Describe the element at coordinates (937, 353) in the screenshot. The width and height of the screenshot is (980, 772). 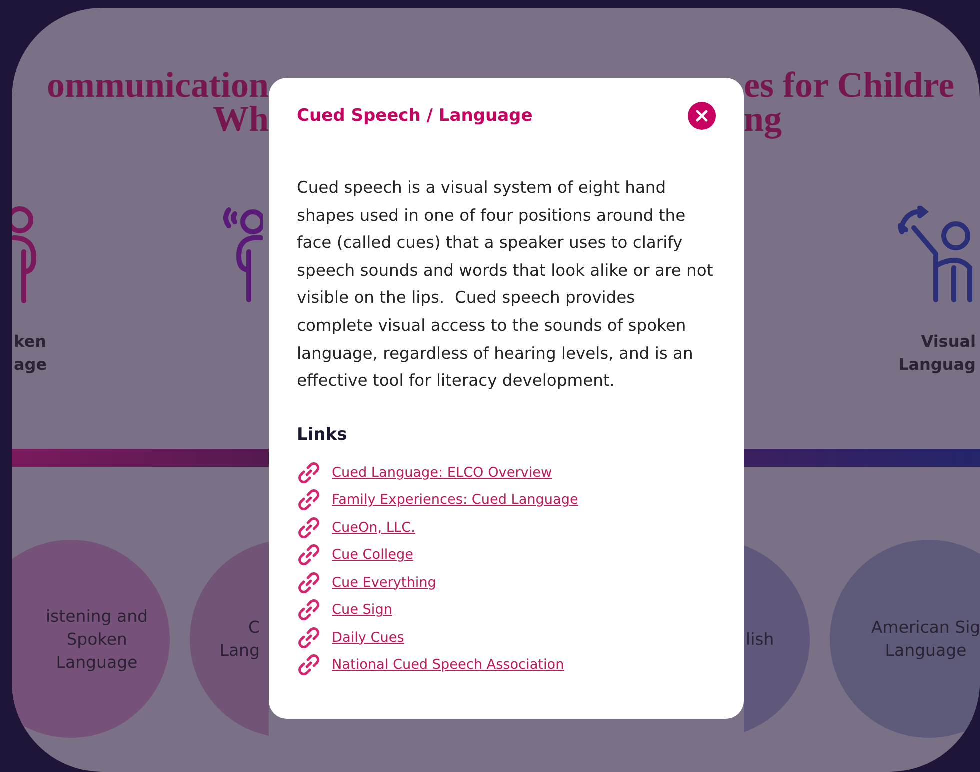
I see `option-label: Visual Languag` at that location.